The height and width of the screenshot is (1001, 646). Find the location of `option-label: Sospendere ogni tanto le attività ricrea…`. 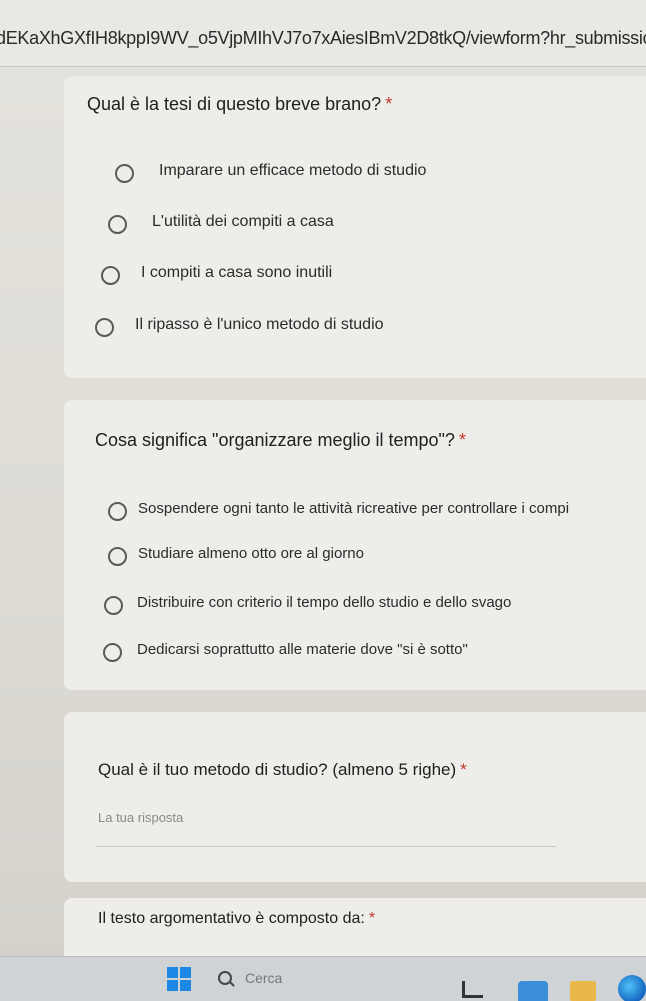

option-label: Sospendere ogni tanto le attività ricrea… is located at coordinates (354, 508).